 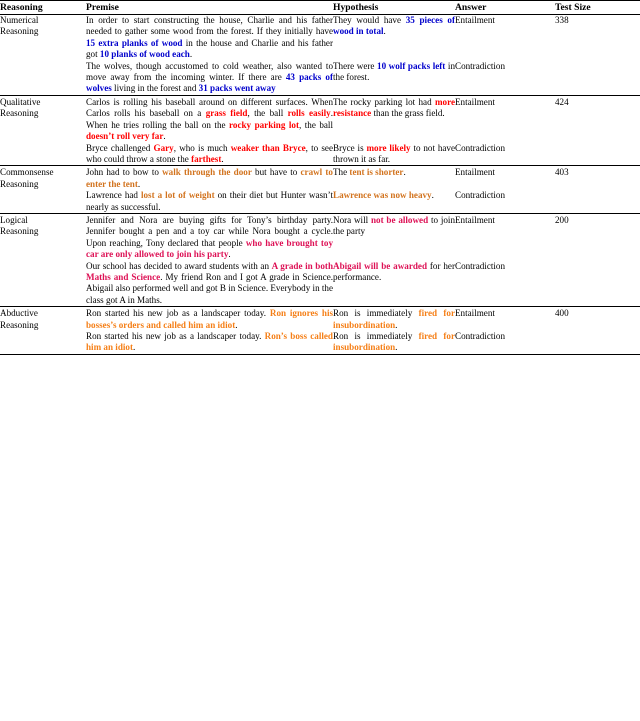 What do you see at coordinates (562, 20) in the screenshot?
I see `test-size-cell: 338` at bounding box center [562, 20].